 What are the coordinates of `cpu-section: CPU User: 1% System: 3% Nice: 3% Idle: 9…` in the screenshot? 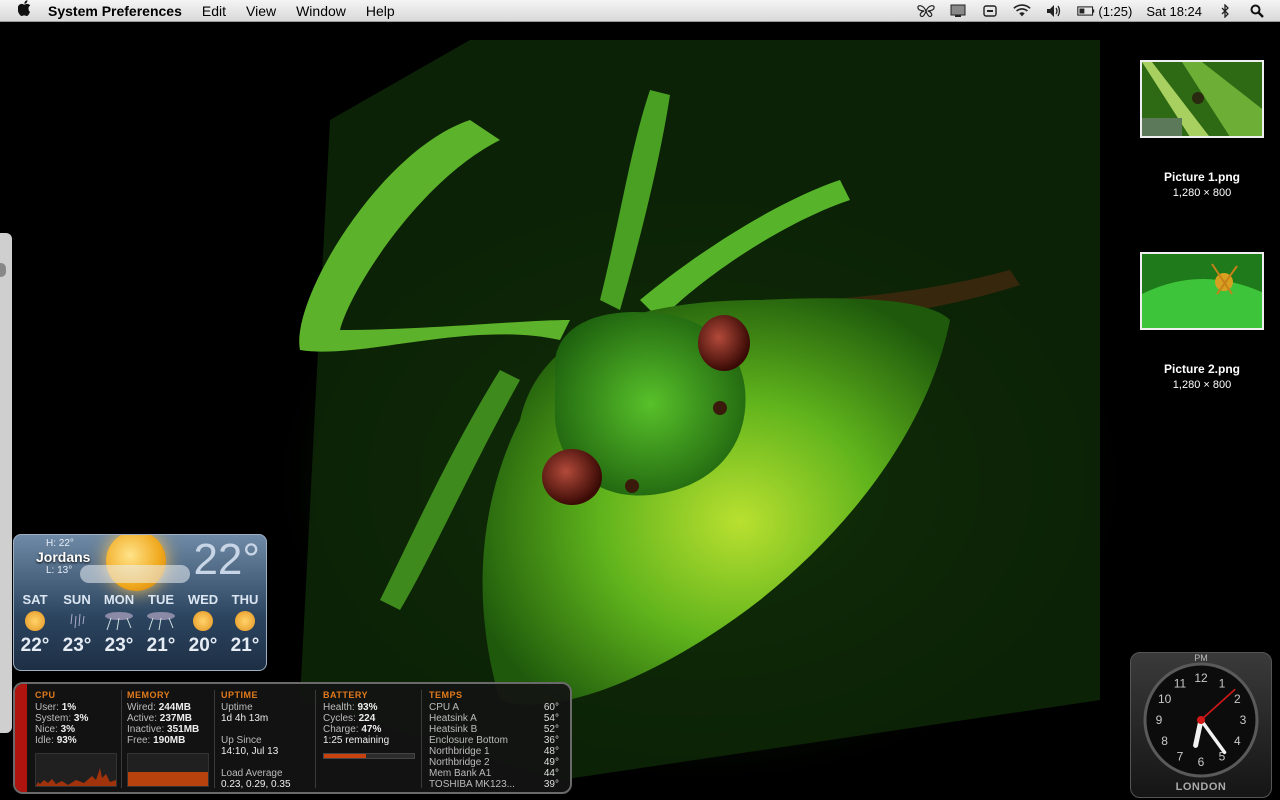 It's located at (80, 718).